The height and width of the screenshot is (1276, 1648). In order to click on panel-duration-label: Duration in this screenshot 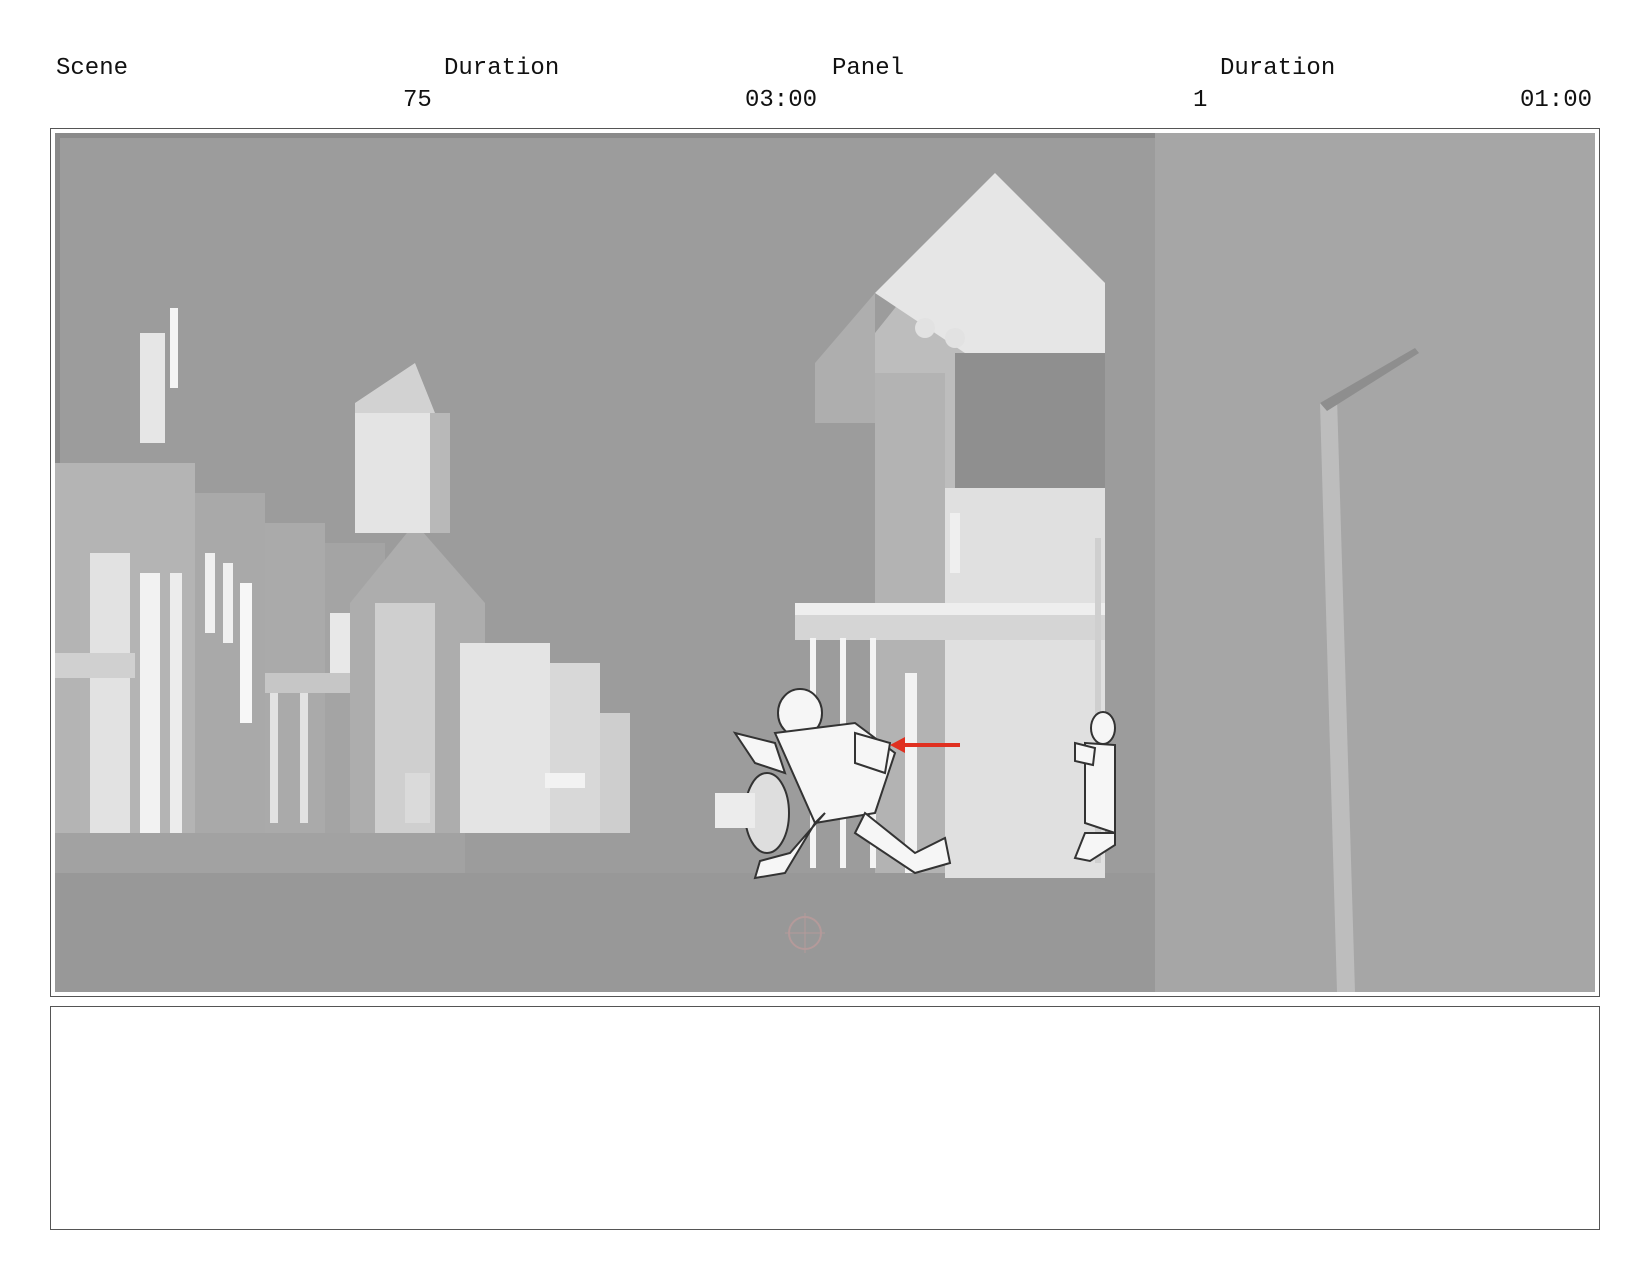, I will do `click(1278, 68)`.